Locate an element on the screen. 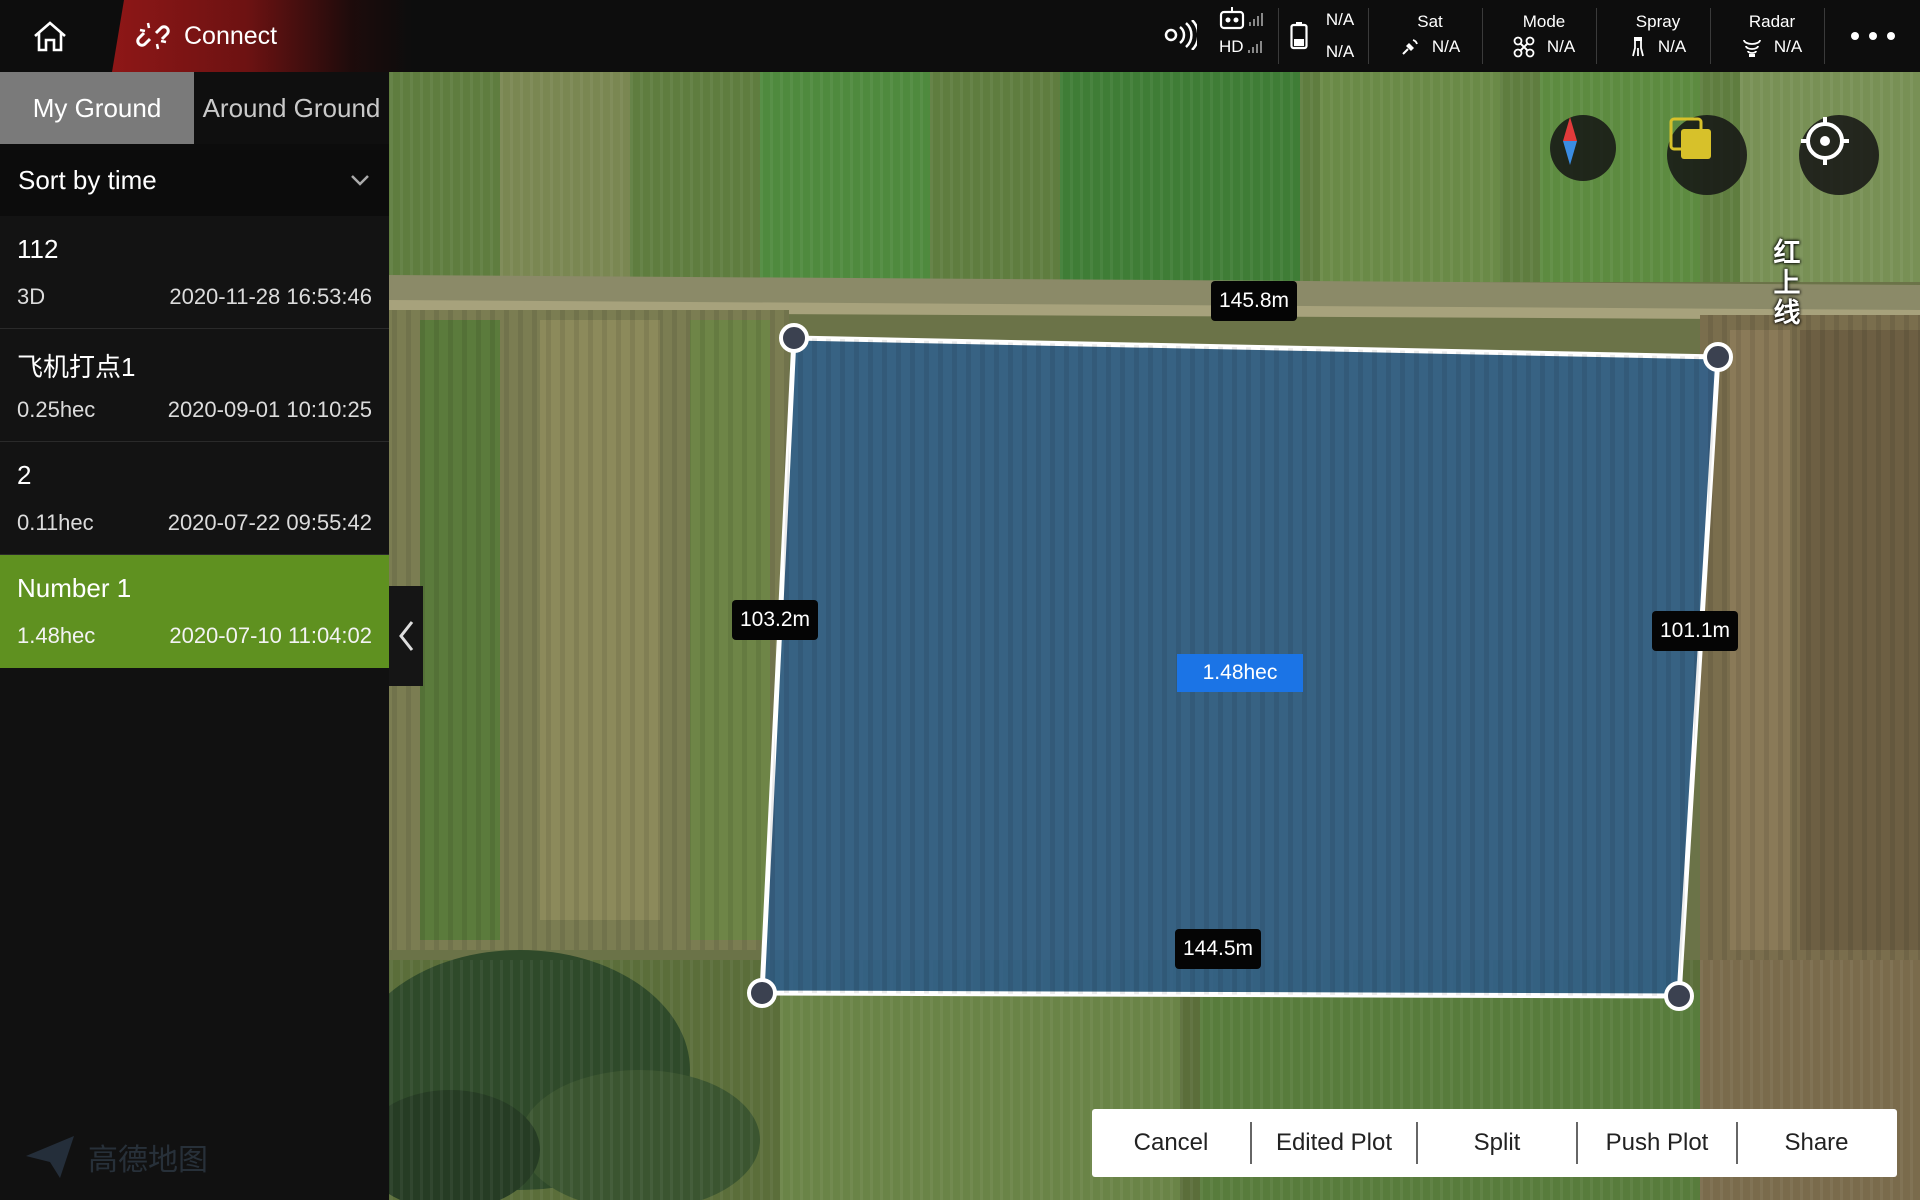 The width and height of the screenshot is (1920, 1200). sort-label: Sort by time is located at coordinates (87, 179).